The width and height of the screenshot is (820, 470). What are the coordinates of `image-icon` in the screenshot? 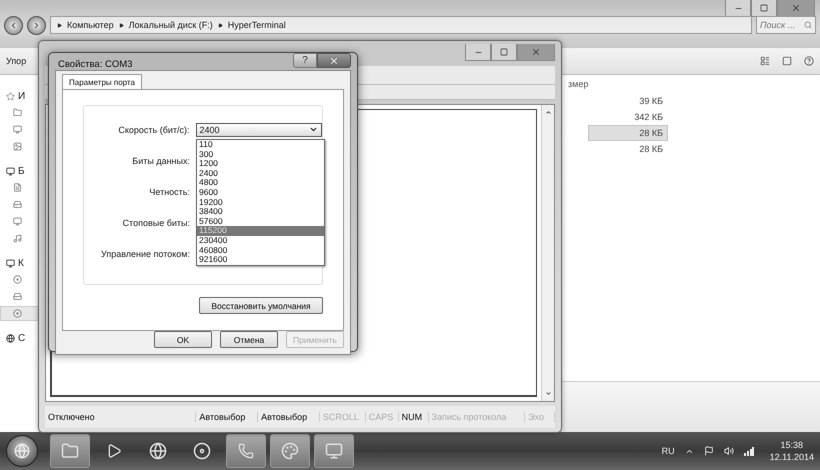 It's located at (17, 146).